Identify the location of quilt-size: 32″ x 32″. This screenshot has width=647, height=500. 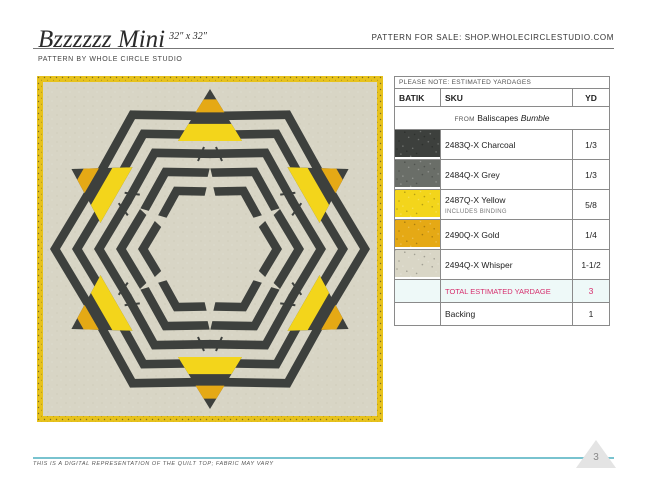
(188, 36).